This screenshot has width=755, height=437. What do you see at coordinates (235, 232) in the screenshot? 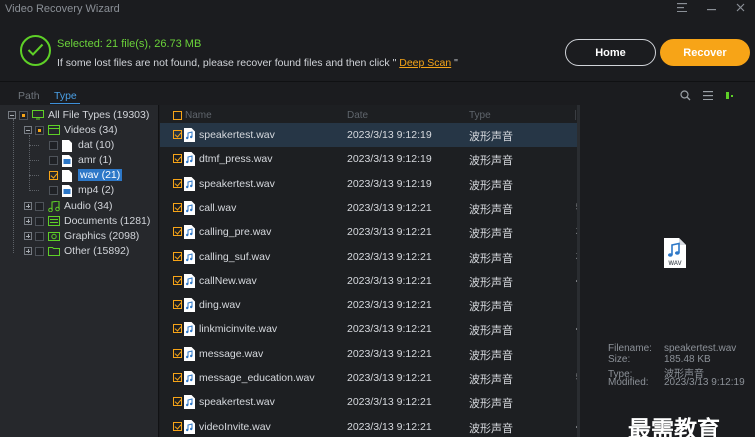
I see `file-name: calling_pre.wav` at bounding box center [235, 232].